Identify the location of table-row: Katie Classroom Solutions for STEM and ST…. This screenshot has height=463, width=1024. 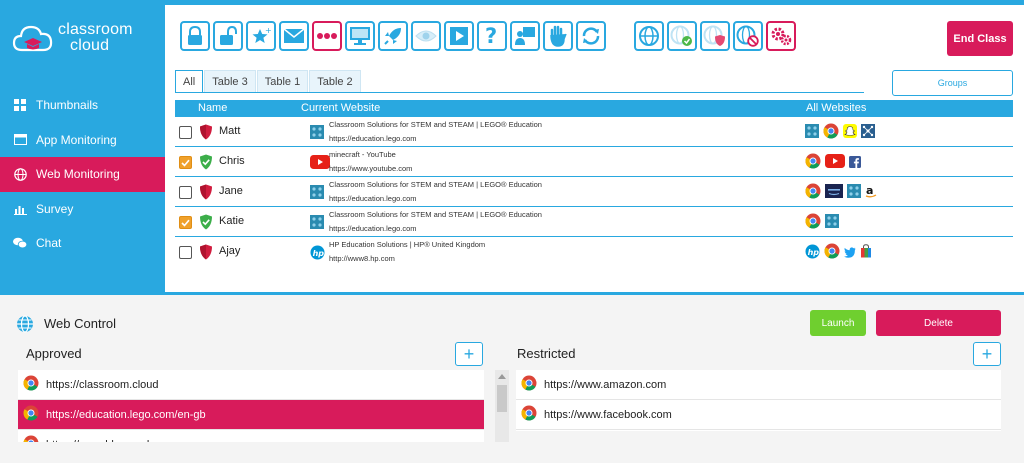
(594, 222).